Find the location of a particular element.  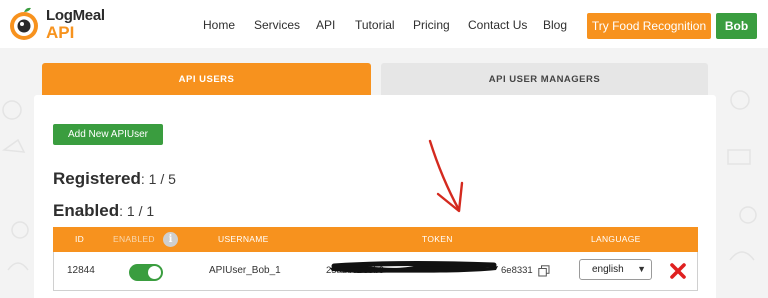

delete-icon is located at coordinates (678, 271).